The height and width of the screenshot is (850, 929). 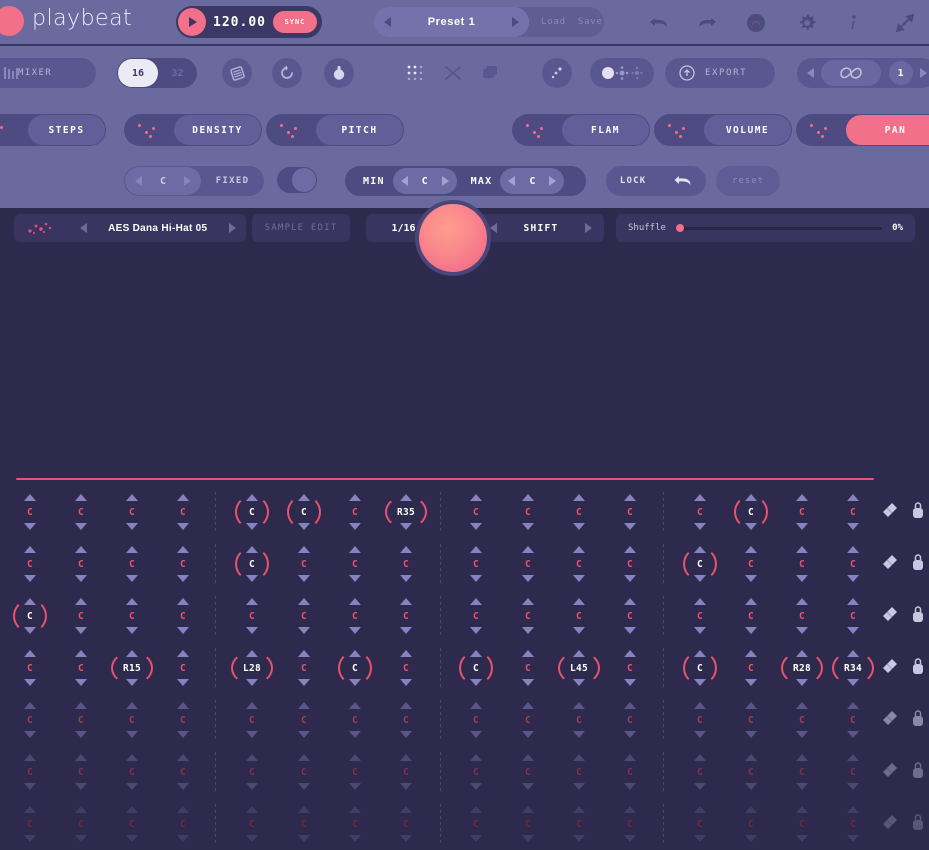 What do you see at coordinates (192, 22) in the screenshot?
I see `play-button` at bounding box center [192, 22].